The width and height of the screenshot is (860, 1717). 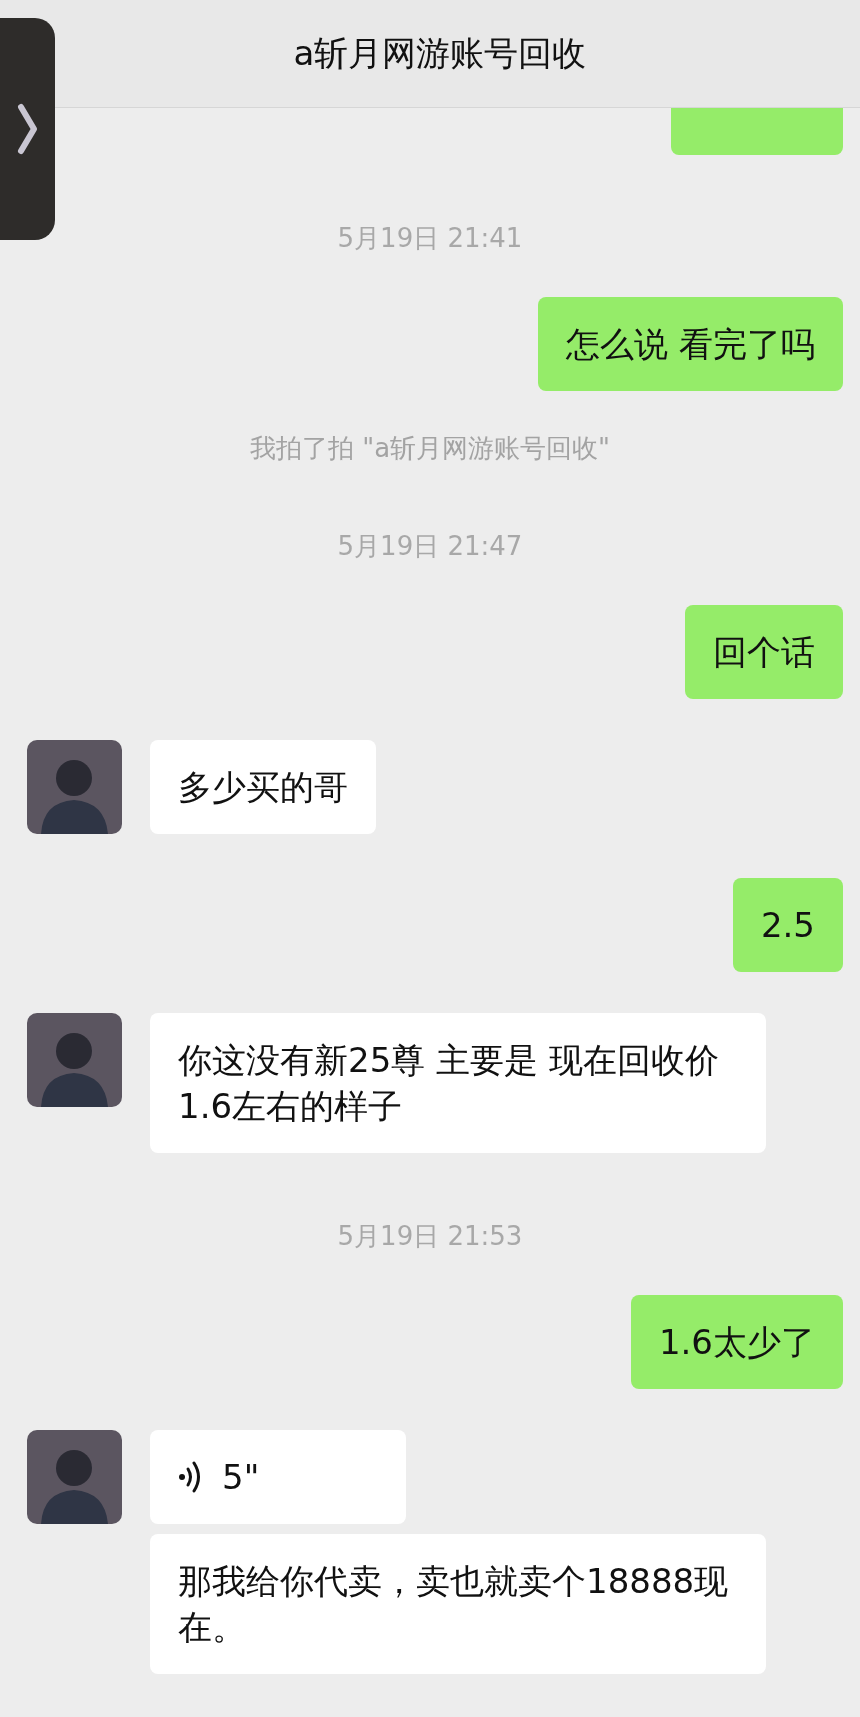 I want to click on chat-title: a斩月网游账号回收, so click(x=439, y=53).